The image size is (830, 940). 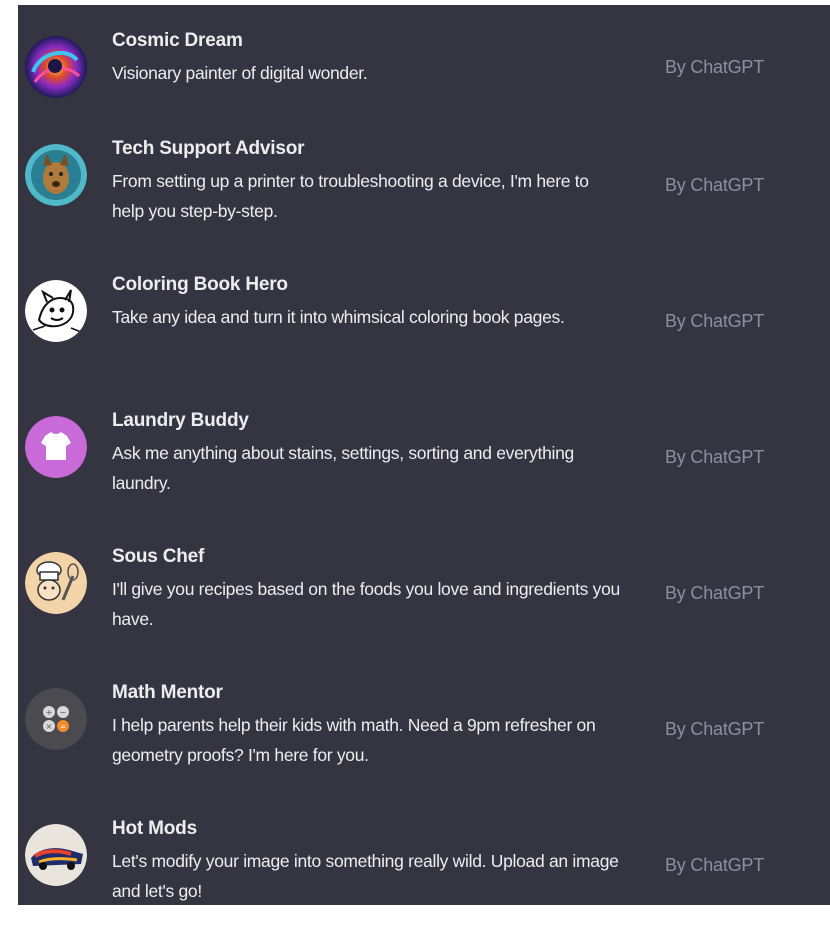 What do you see at coordinates (177, 40) in the screenshot?
I see `gpt-name: Cosmic Dream` at bounding box center [177, 40].